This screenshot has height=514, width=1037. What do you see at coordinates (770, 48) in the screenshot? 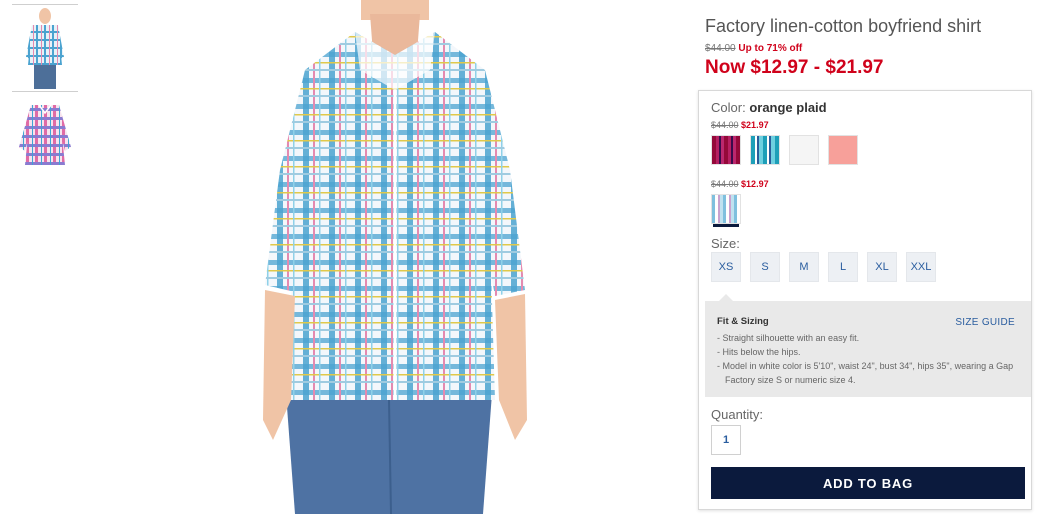
I see `discount-text: Up to 71% off` at bounding box center [770, 48].